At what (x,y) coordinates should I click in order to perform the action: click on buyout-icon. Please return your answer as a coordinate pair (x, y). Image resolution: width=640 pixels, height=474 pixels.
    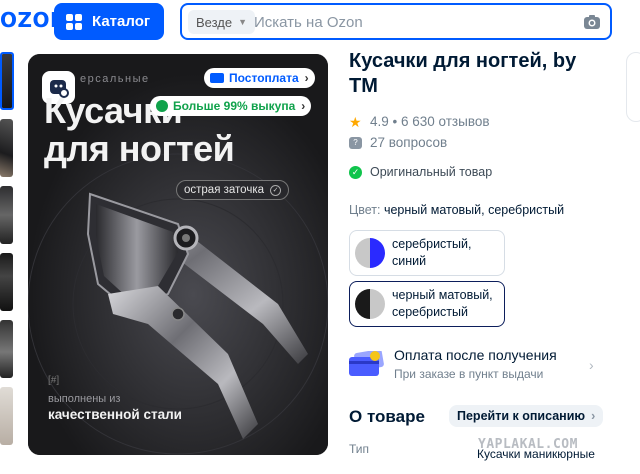
    Looking at the image, I should click on (162, 106).